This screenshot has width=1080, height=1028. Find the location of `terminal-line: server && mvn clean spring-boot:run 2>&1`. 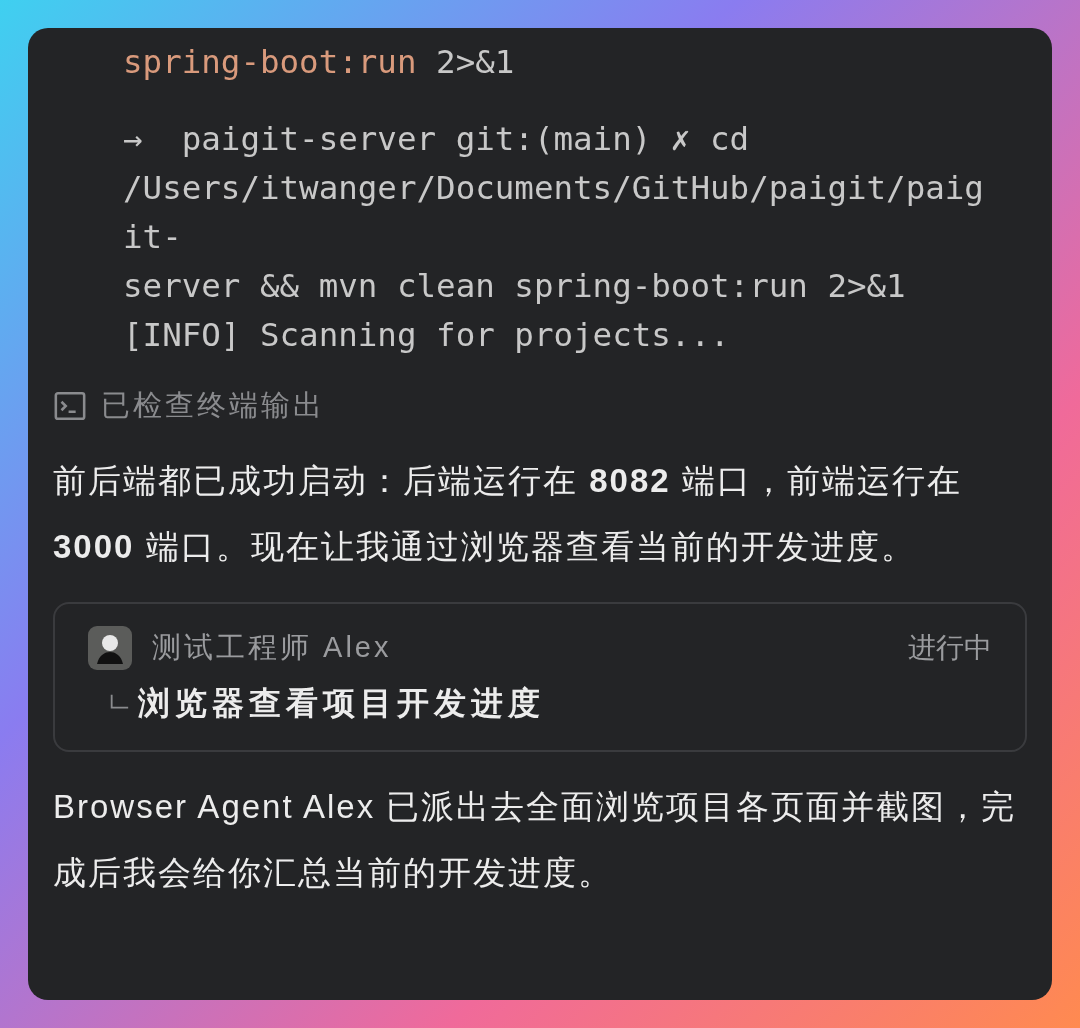

terminal-line: server && mvn clean spring-boot:run 2>&1 is located at coordinates (514, 286).